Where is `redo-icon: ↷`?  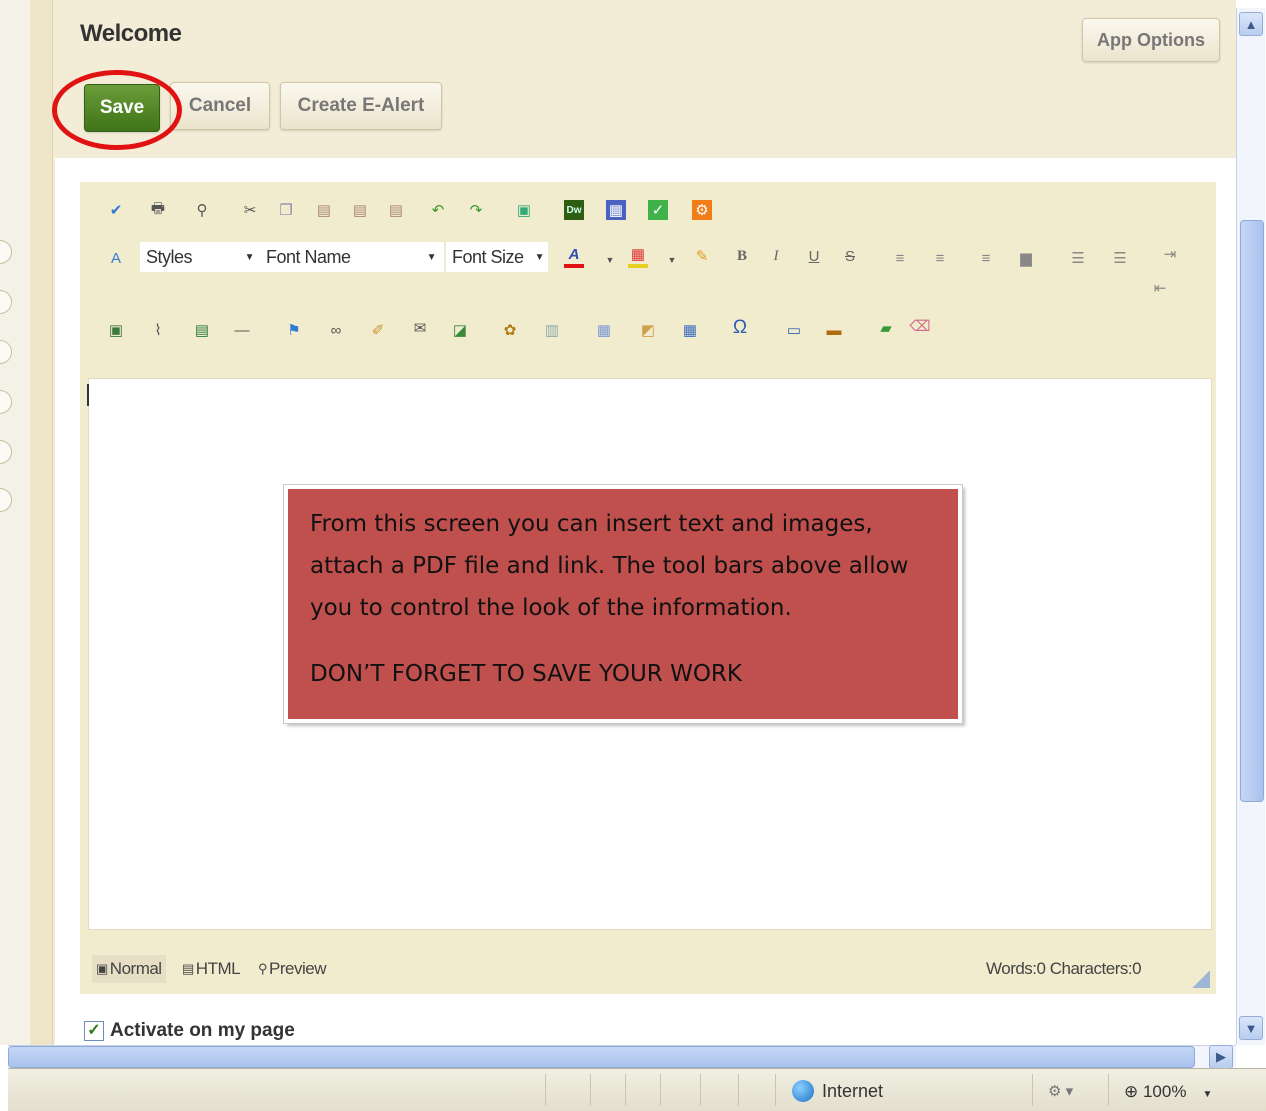
redo-icon: ↷ is located at coordinates (476, 210).